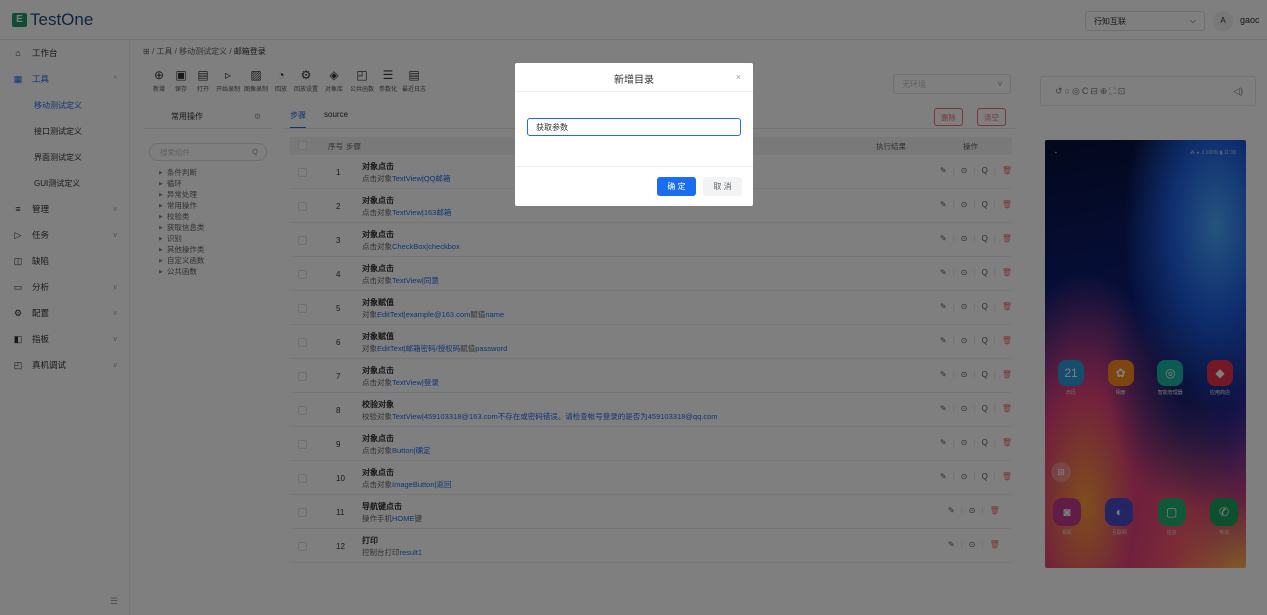  What do you see at coordinates (676, 186) in the screenshot?
I see `confirm-button: 确 定` at bounding box center [676, 186].